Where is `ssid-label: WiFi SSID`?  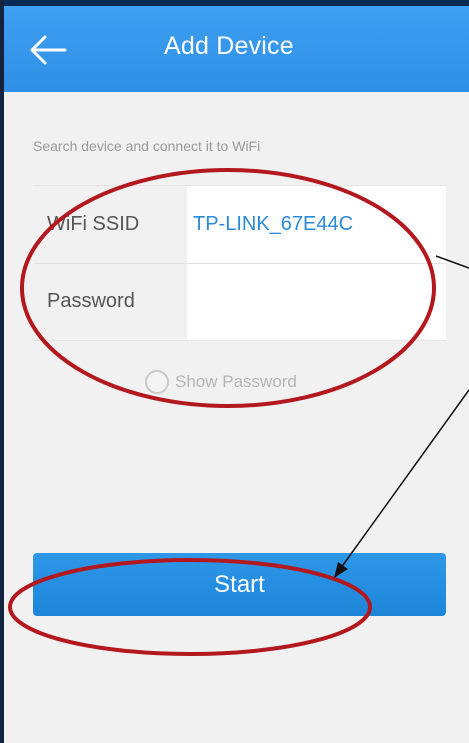
ssid-label: WiFi SSID is located at coordinates (93, 224).